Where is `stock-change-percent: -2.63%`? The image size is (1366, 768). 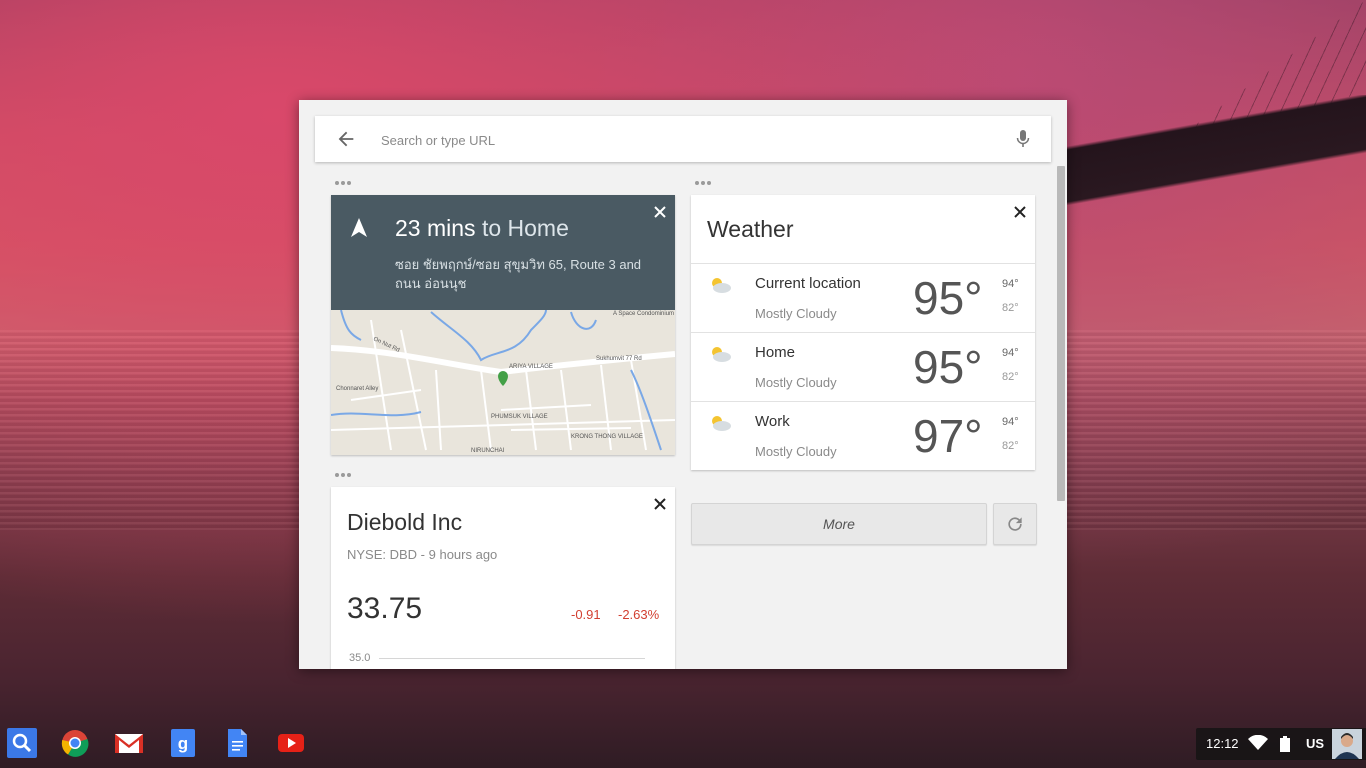 stock-change-percent: -2.63% is located at coordinates (639, 614).